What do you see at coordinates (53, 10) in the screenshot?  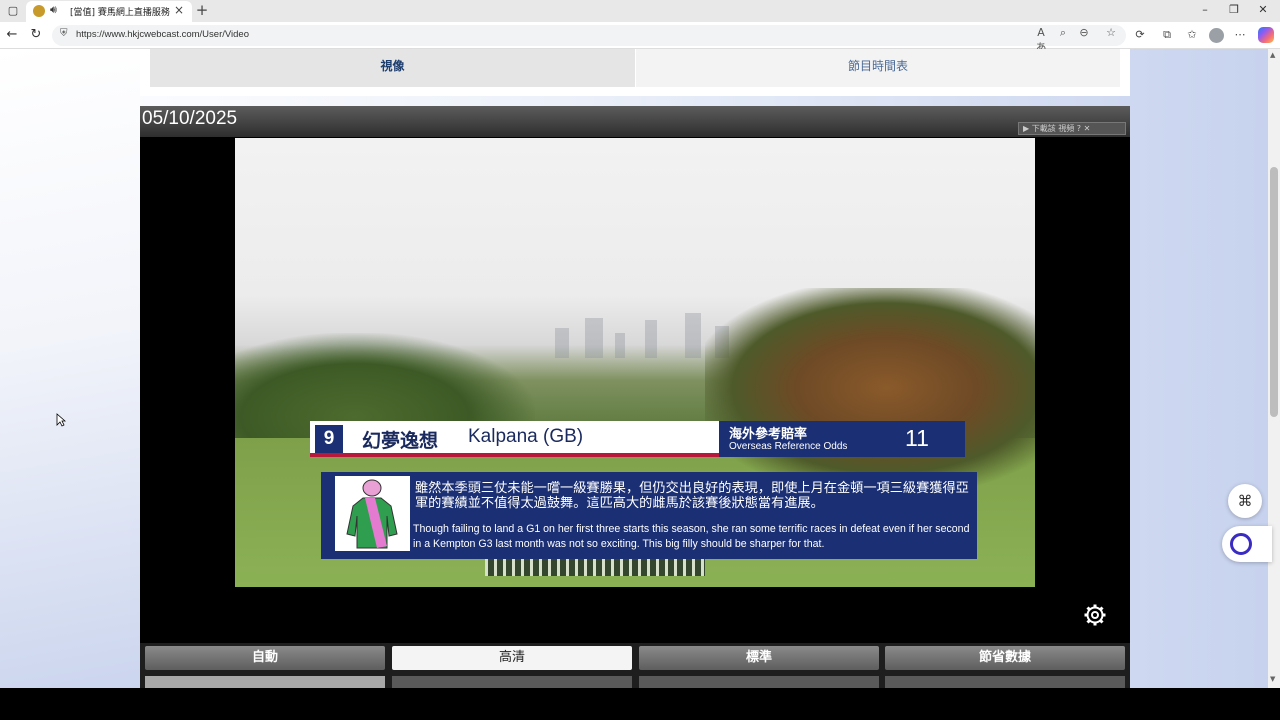 I see `speaker-icon: 🔊︎` at bounding box center [53, 10].